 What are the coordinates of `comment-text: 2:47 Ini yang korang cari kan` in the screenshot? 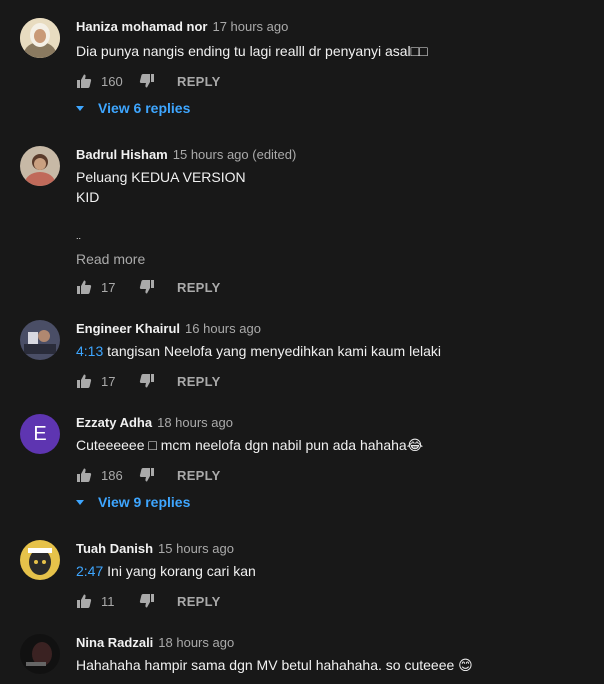 It's located at (166, 571).